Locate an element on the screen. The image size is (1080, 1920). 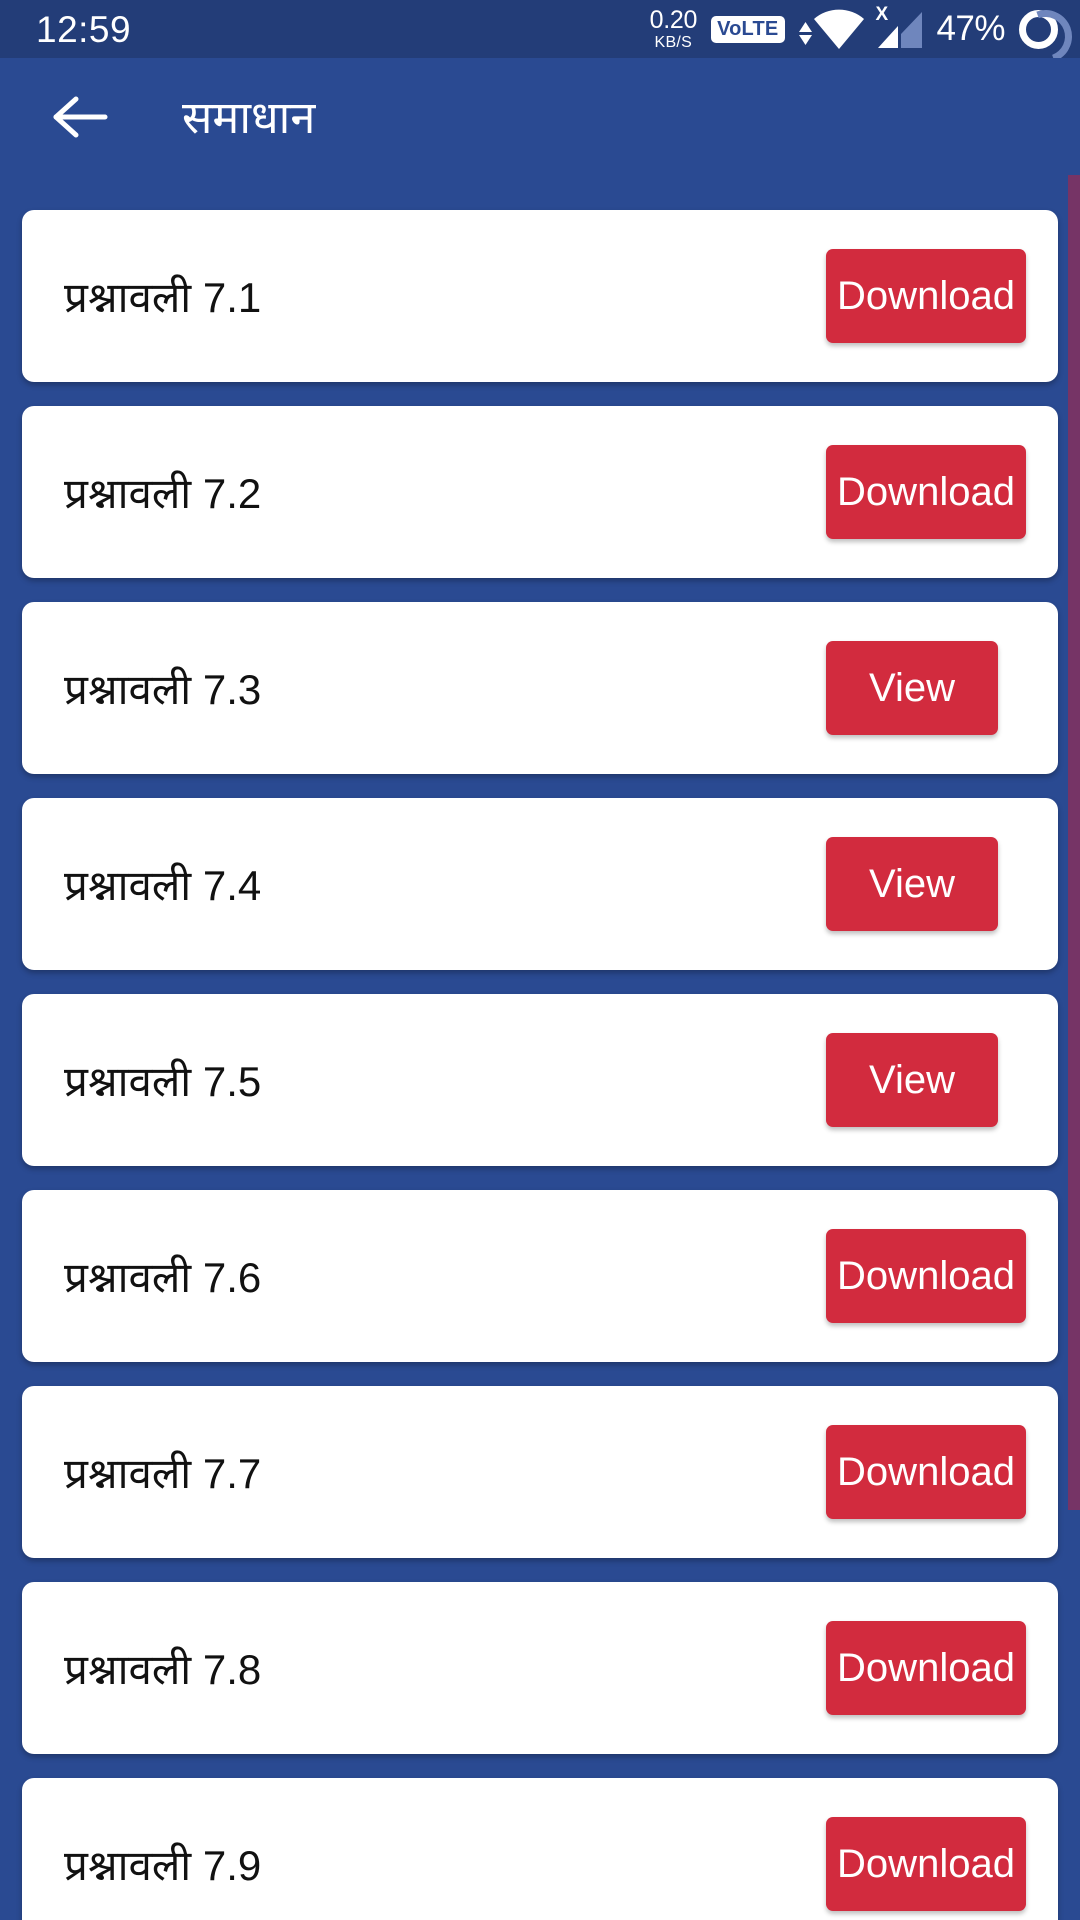
status-bar-icons: 0.20 KB/S VoLTE X 47% is located at coordinates (853, 28).